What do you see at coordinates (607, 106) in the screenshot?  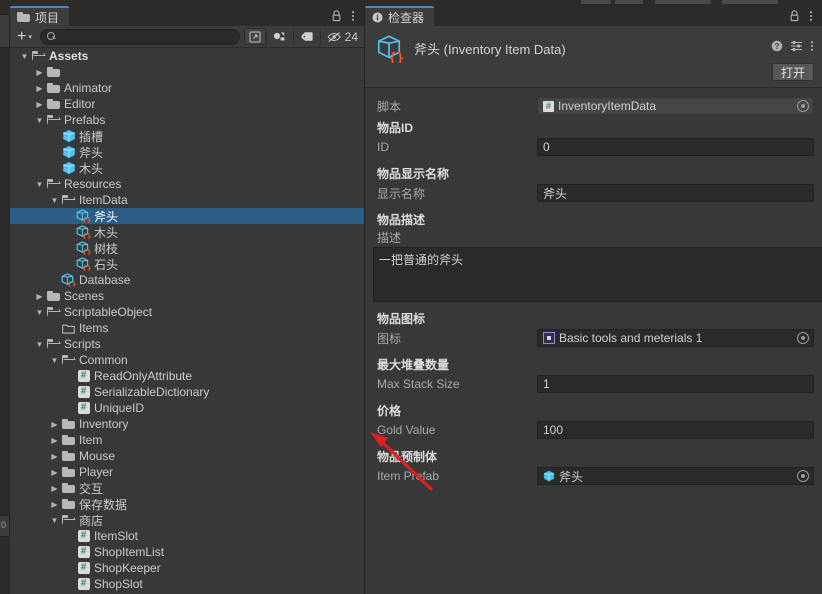 I see `script-value: InventoryItemData` at bounding box center [607, 106].